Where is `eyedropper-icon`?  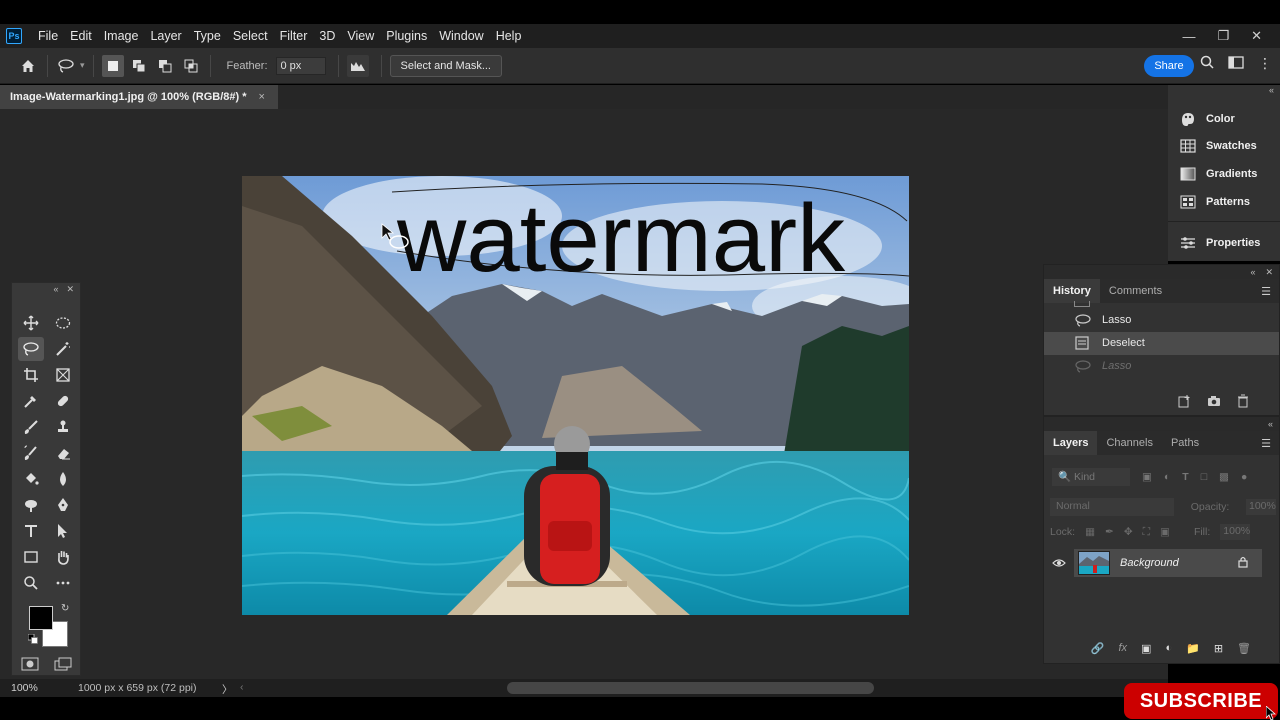
eyedropper-icon is located at coordinates (31, 401).